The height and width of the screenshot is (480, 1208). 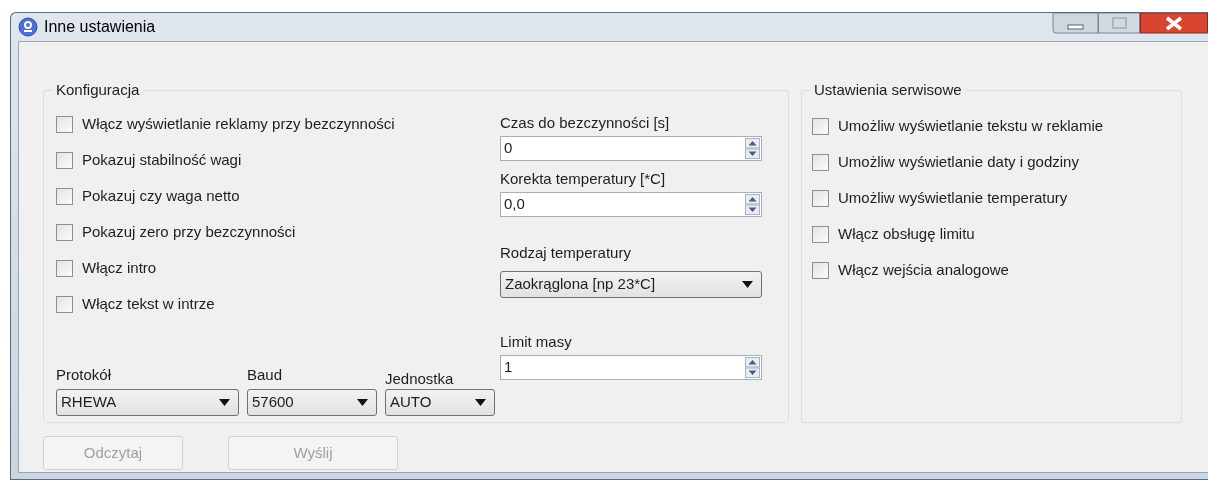 I want to click on window-title: Inne ustawienia, so click(x=100, y=27).